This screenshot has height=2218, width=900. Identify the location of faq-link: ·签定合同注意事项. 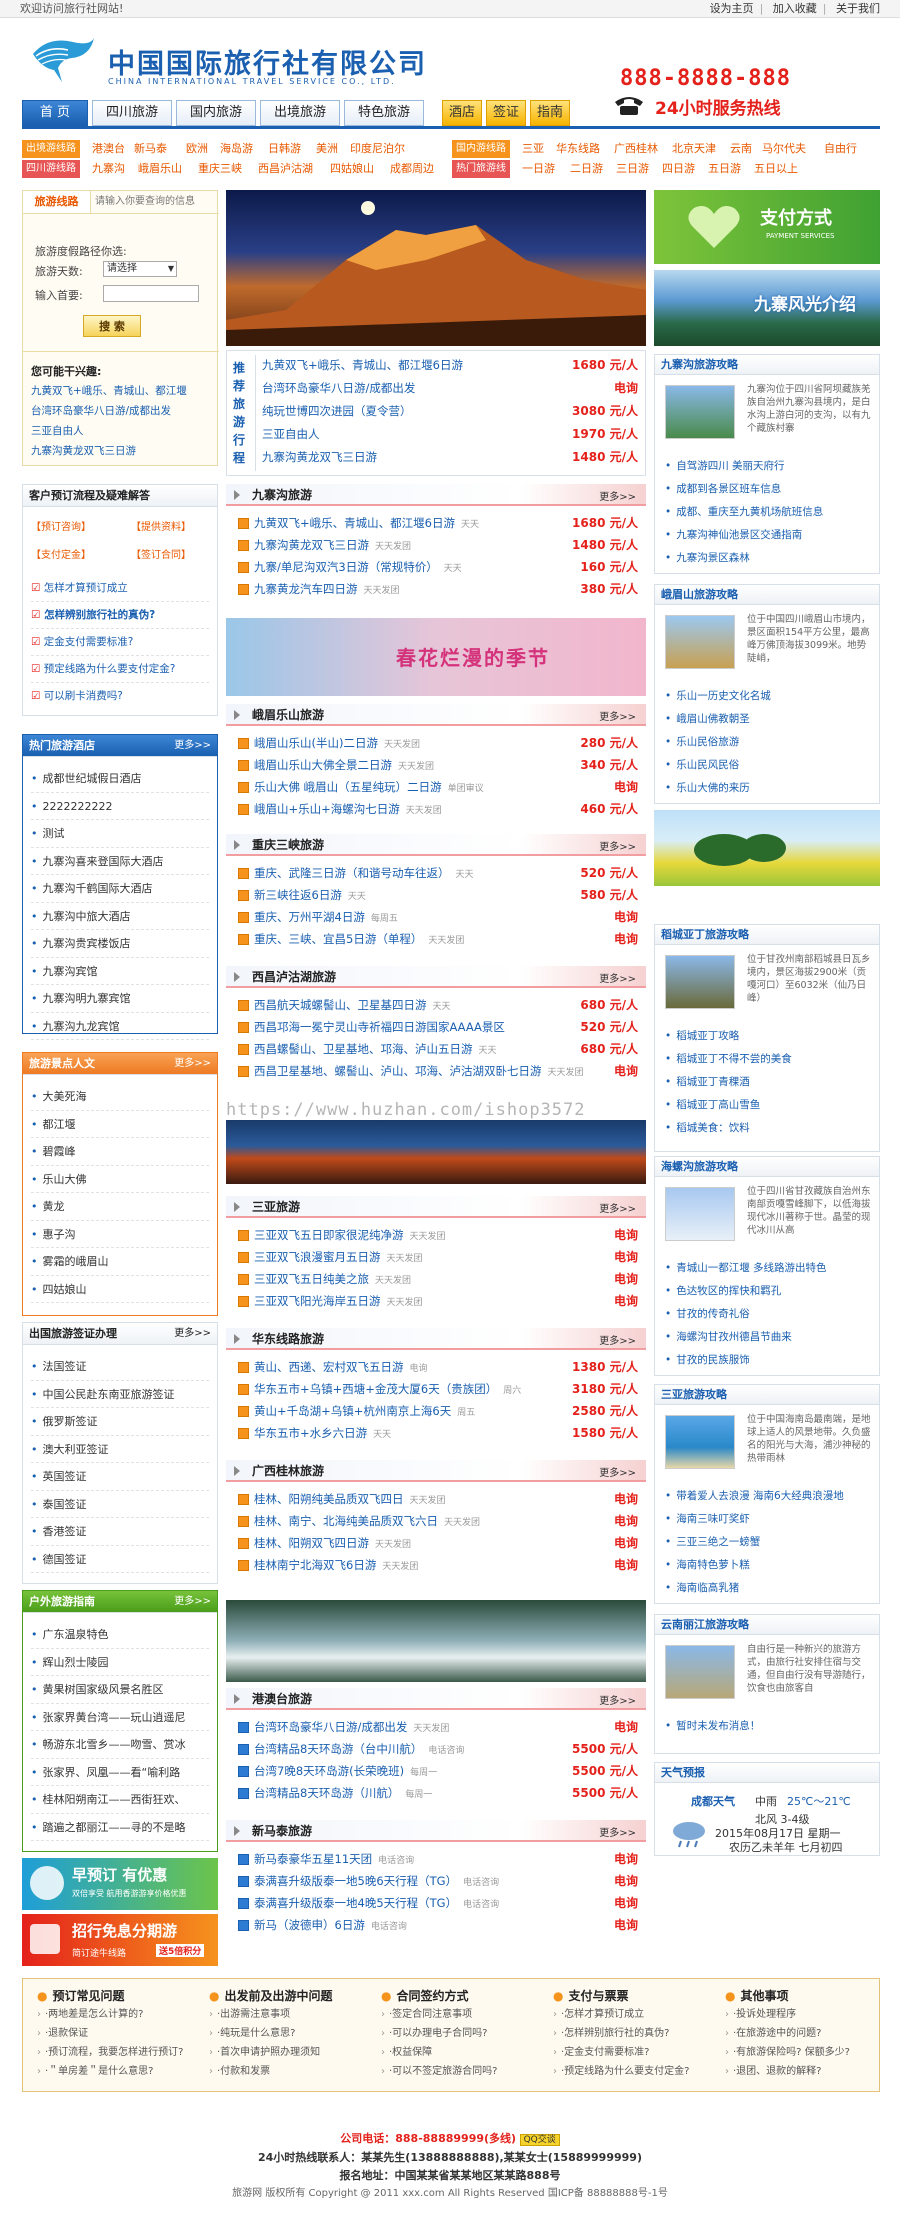
(461, 2014).